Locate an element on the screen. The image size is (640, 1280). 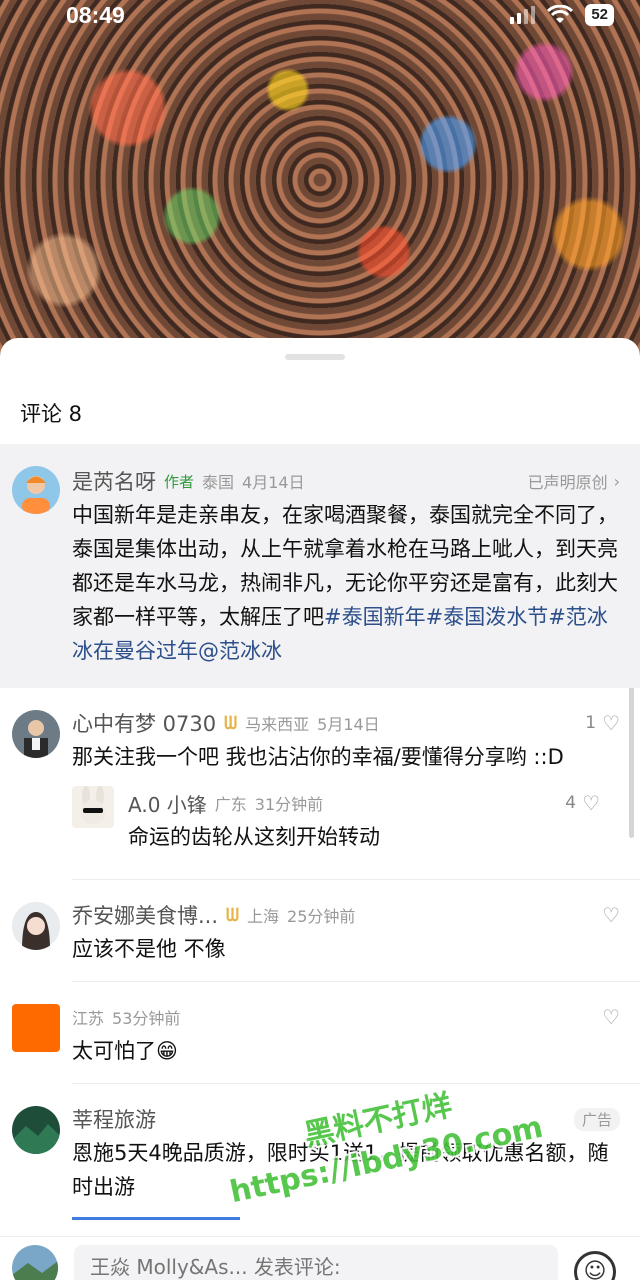
user-name: 是芮名呀 is located at coordinates (114, 481).